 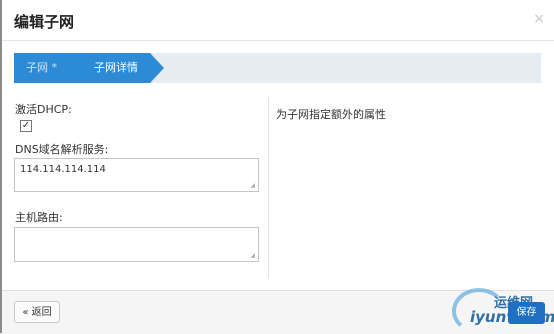 What do you see at coordinates (539, 19) in the screenshot?
I see `close-icon: ×` at bounding box center [539, 19].